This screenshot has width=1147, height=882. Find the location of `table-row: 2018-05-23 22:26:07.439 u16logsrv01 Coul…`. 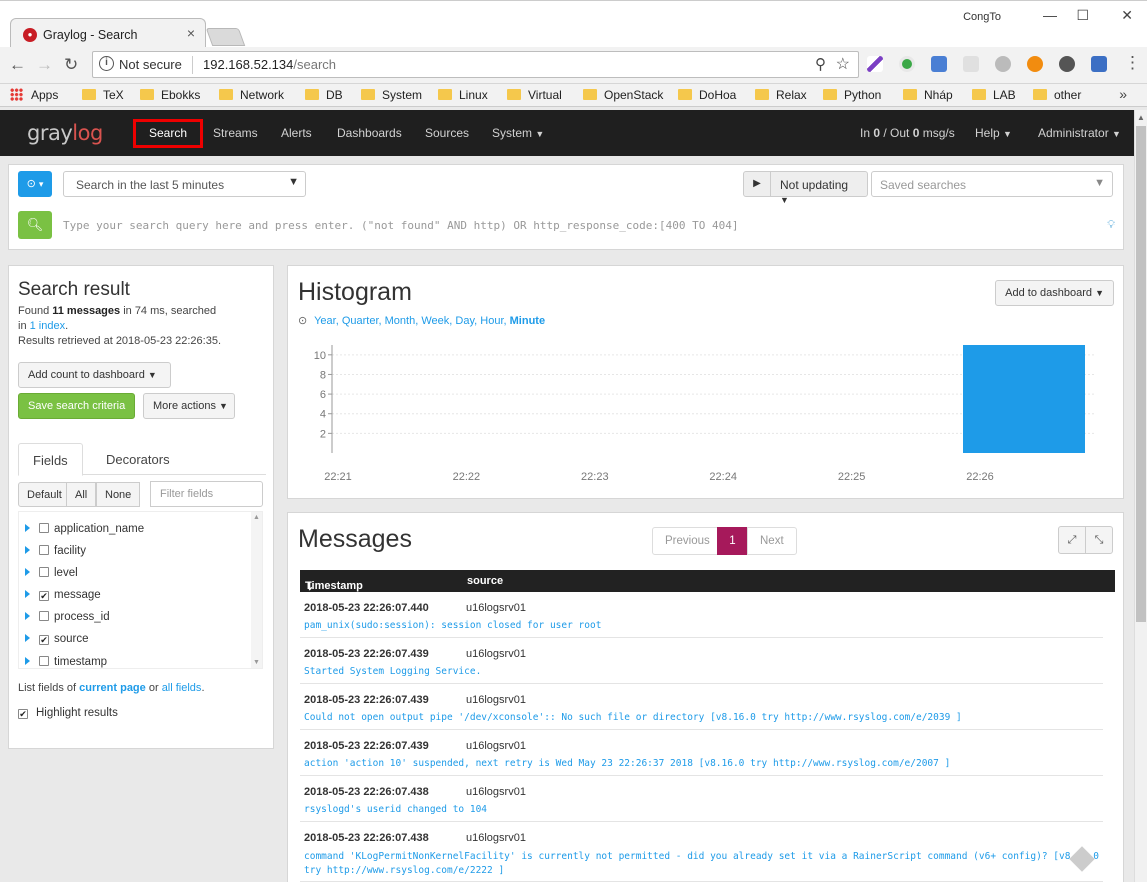

table-row: 2018-05-23 22:26:07.439 u16logsrv01 Coul… is located at coordinates (701, 707).